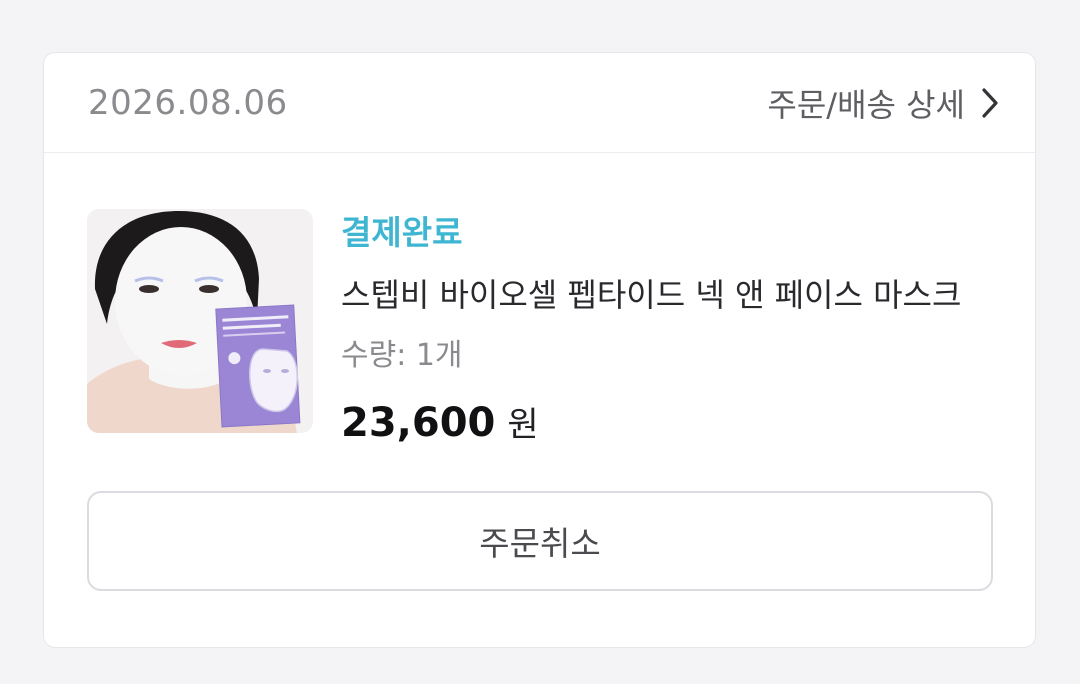 The width and height of the screenshot is (1080, 684). I want to click on cancel-order-button: 주문취소, so click(540, 541).